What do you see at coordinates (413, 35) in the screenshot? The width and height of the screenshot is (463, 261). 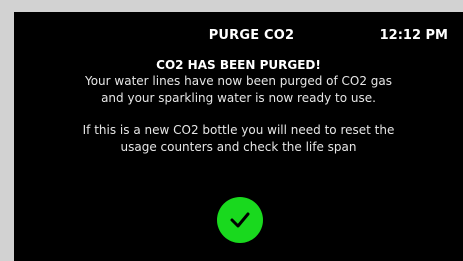 I see `clock-time: 12:12 PM` at bounding box center [413, 35].